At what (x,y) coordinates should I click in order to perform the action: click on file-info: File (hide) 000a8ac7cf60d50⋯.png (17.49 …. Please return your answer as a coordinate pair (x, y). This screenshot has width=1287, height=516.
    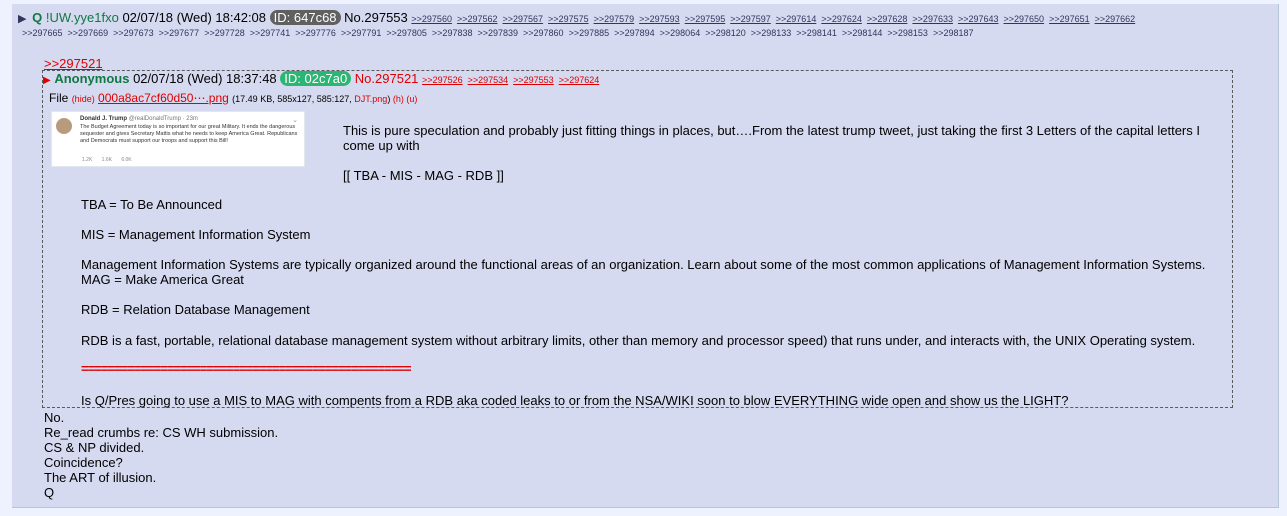
    Looking at the image, I should click on (233, 98).